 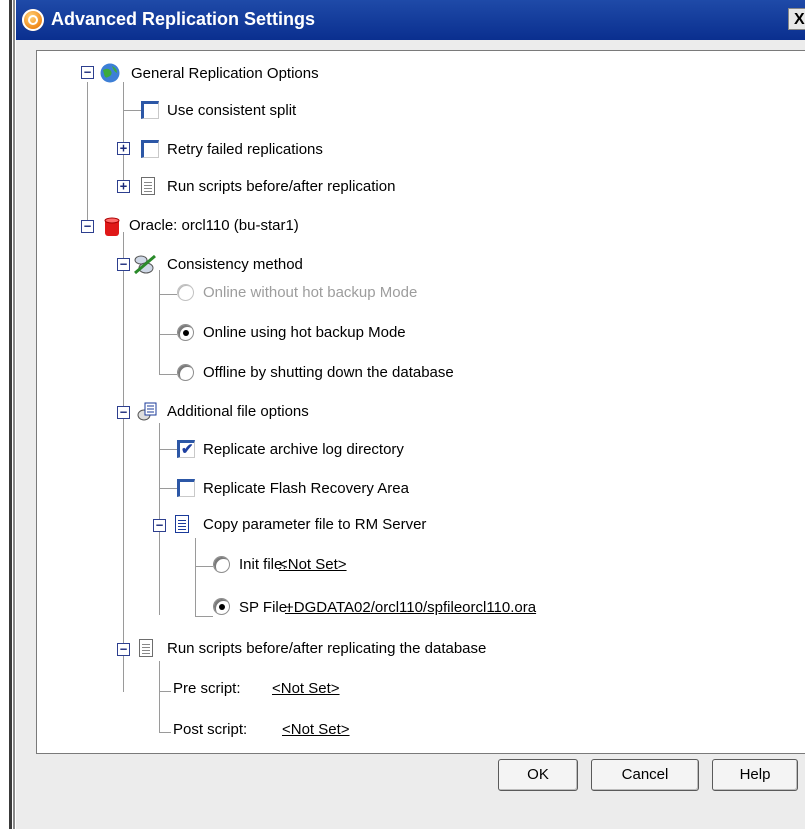 What do you see at coordinates (281, 186) in the screenshot?
I see `run-scripts-label: Run scripts before/after replication` at bounding box center [281, 186].